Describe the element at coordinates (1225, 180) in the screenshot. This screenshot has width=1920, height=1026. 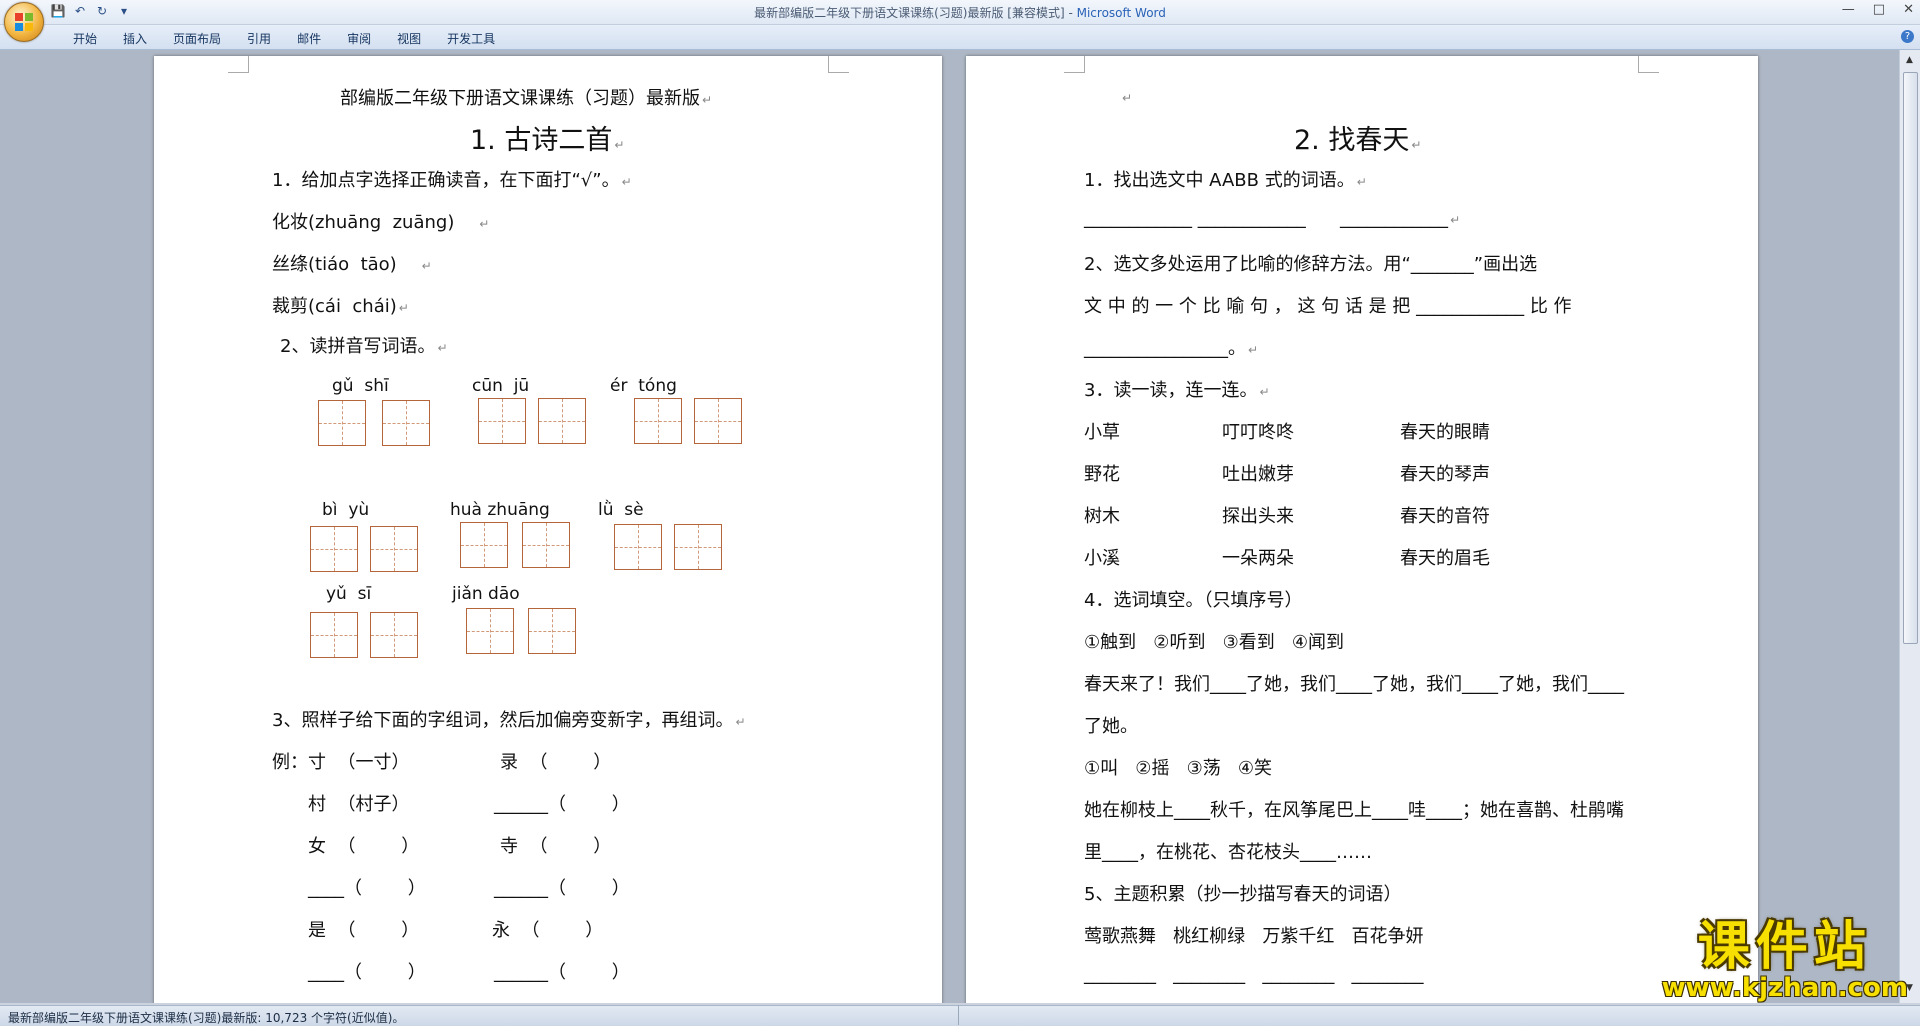
I see `question-1: 1．找出选文中 AABB 式的词语。 ↵` at that location.